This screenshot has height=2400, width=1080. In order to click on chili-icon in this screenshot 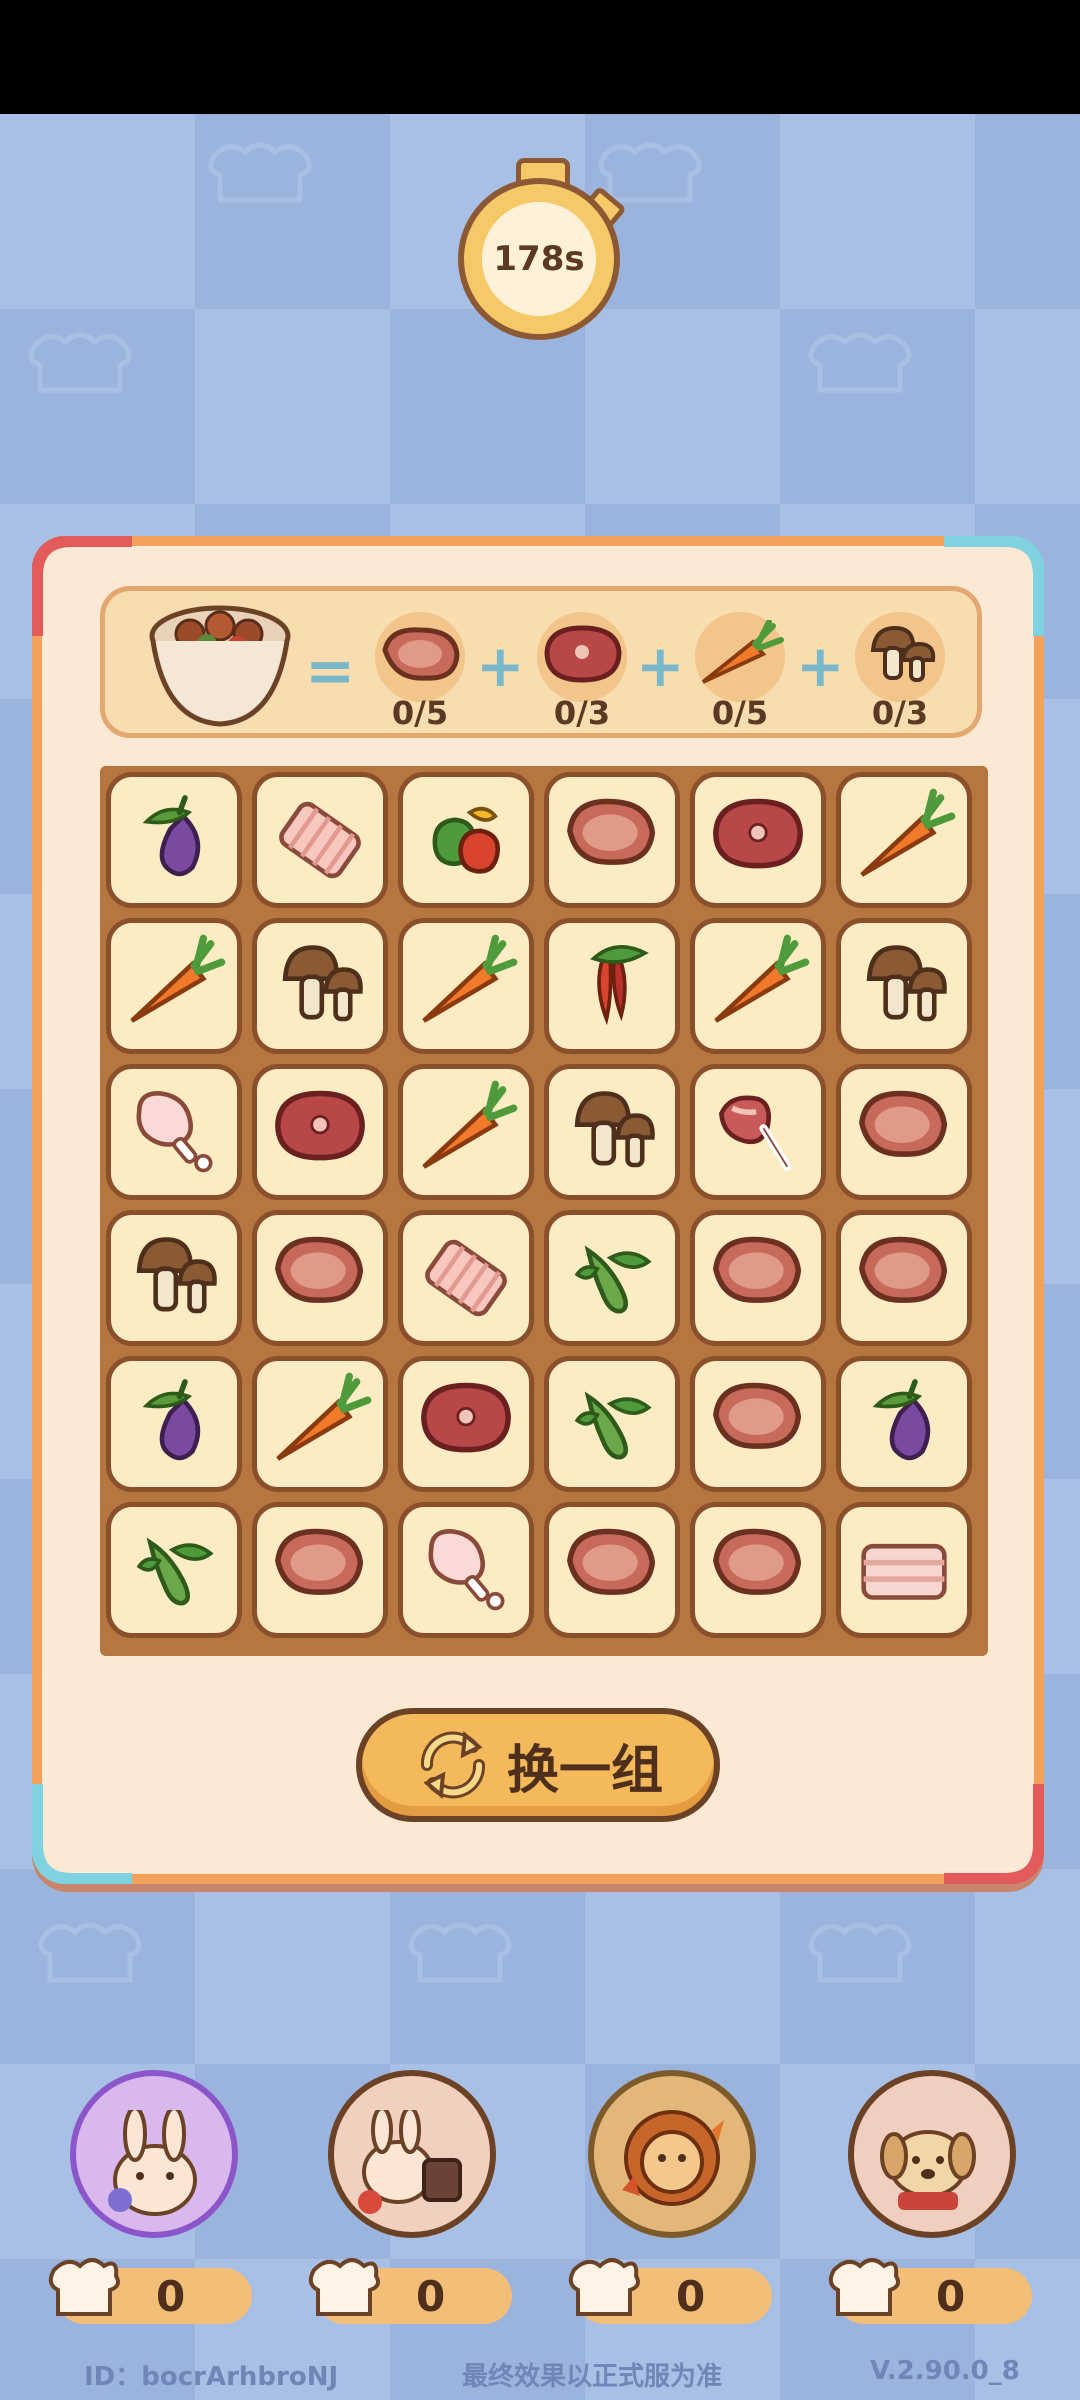, I will do `click(619, 985)`.